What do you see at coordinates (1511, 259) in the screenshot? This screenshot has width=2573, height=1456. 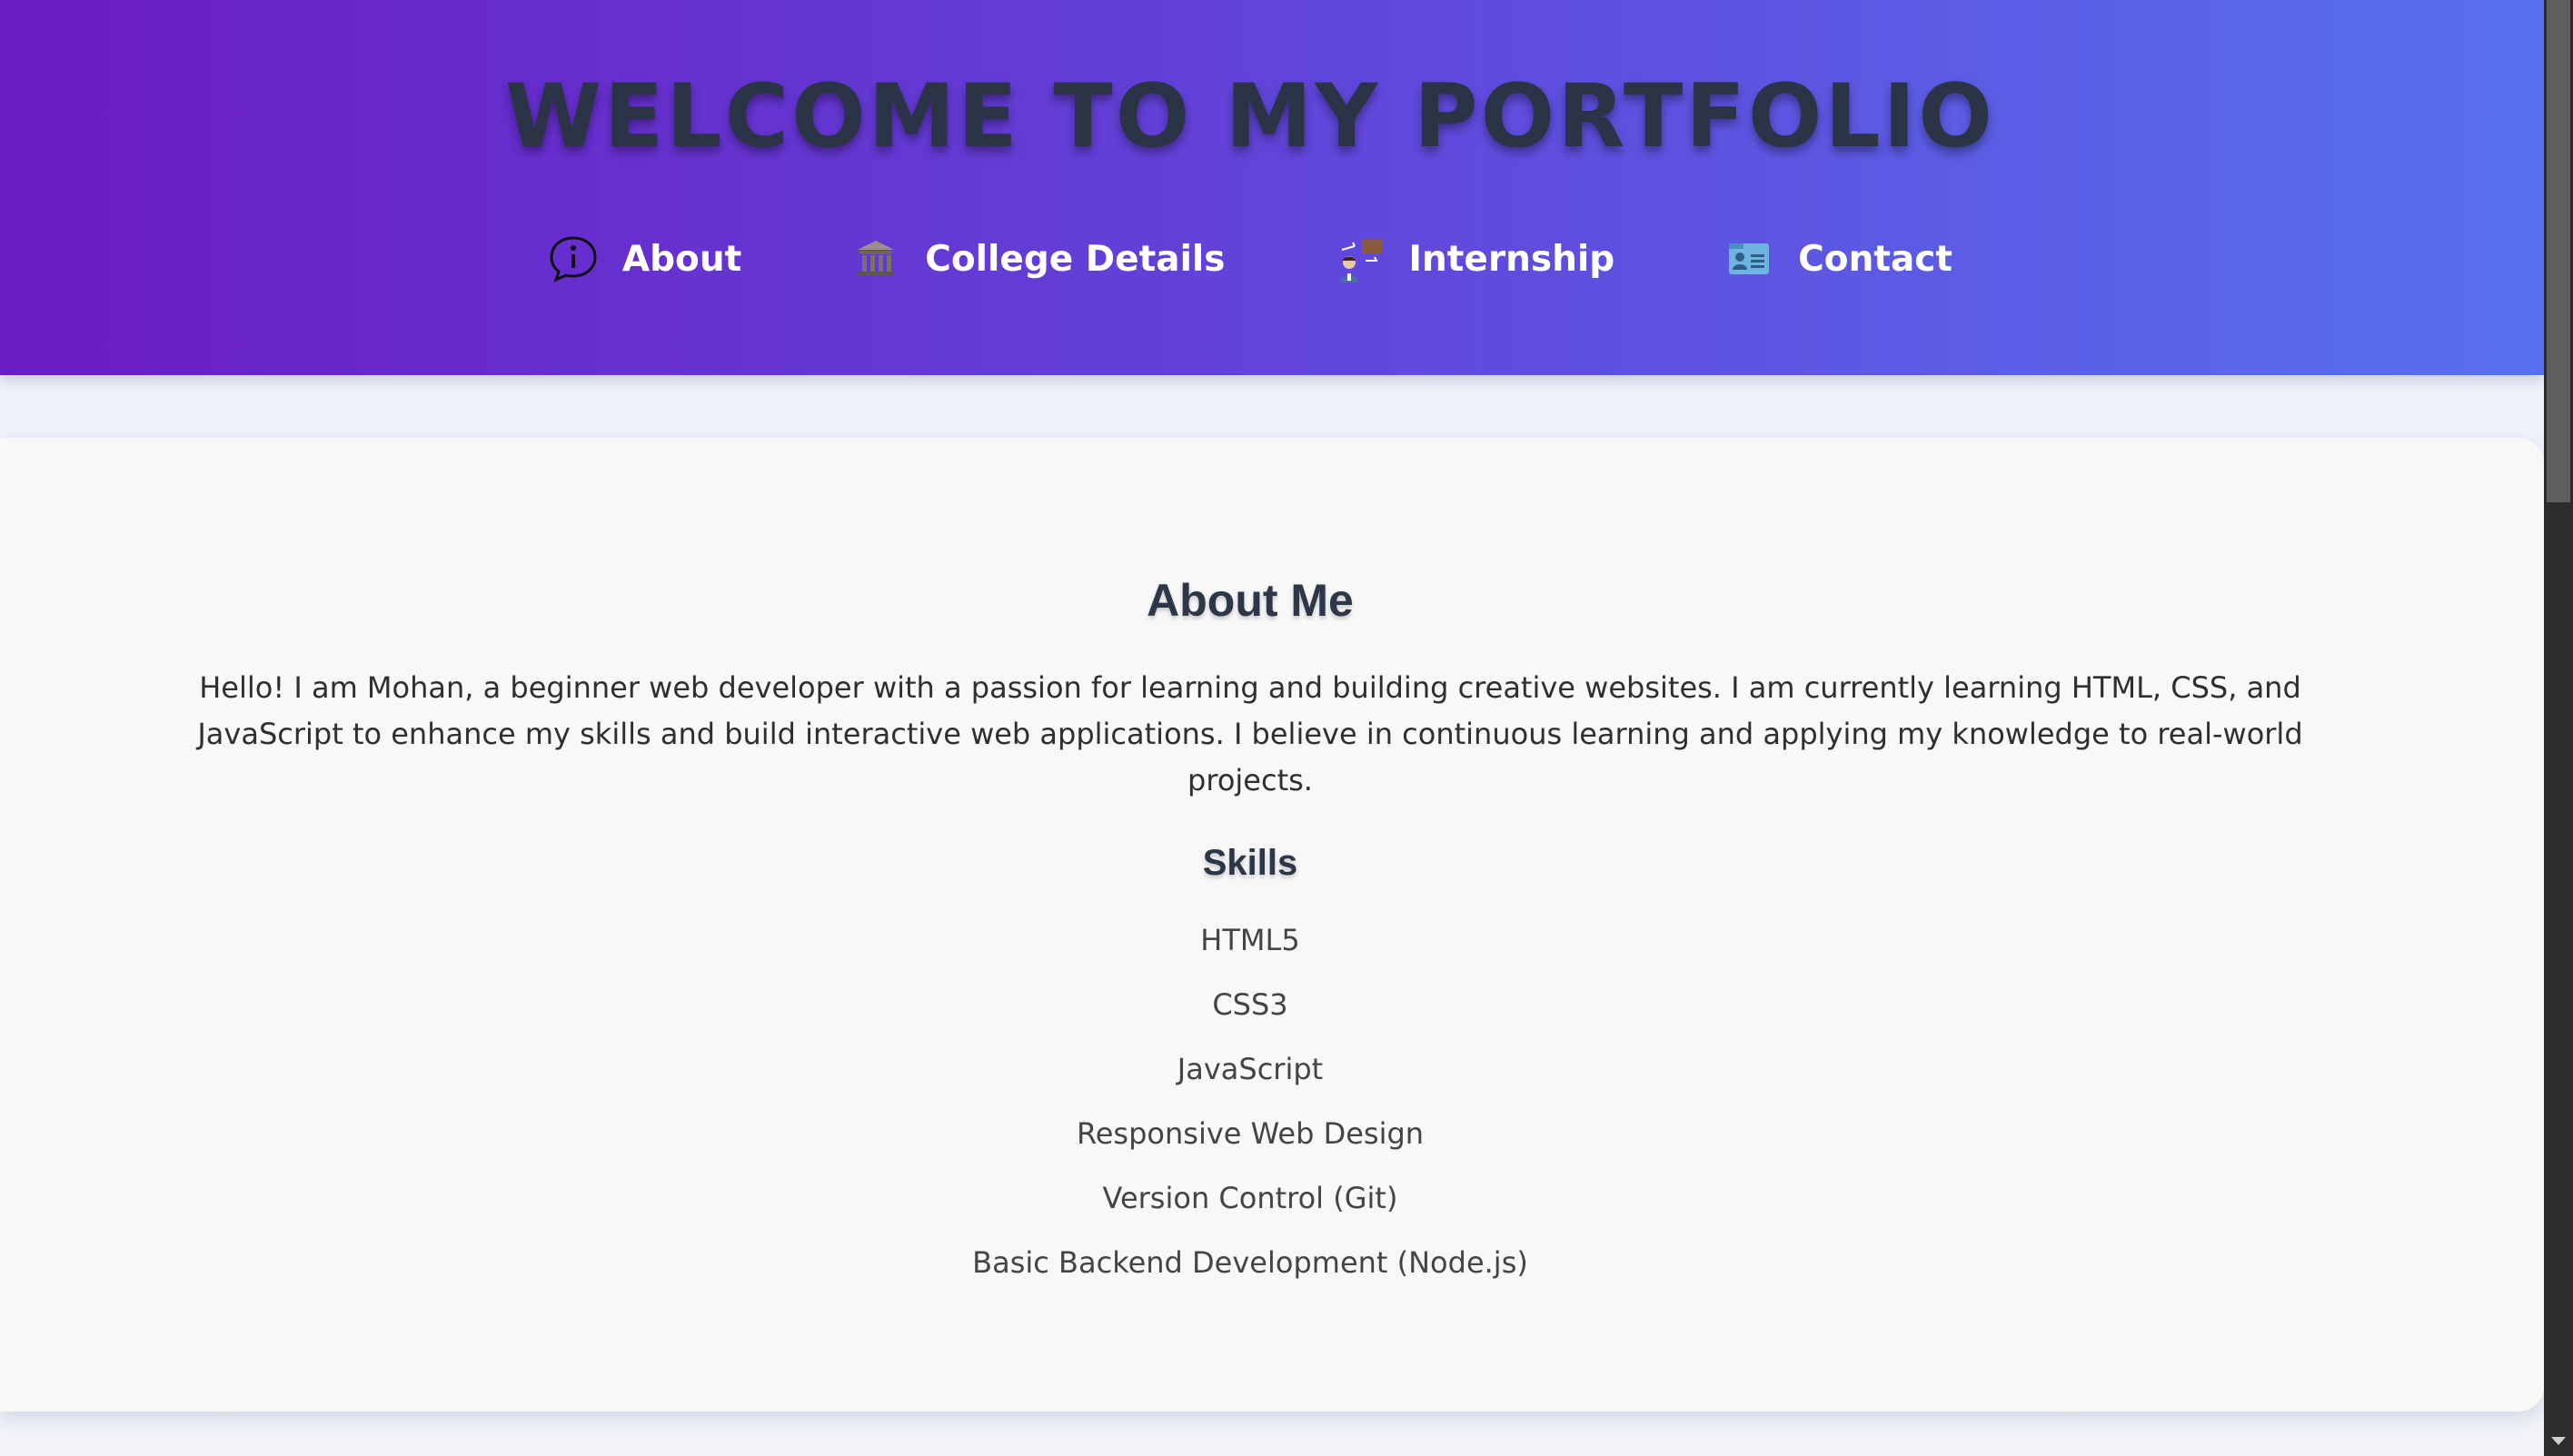 I see `nav-label-internship: Internship` at bounding box center [1511, 259].